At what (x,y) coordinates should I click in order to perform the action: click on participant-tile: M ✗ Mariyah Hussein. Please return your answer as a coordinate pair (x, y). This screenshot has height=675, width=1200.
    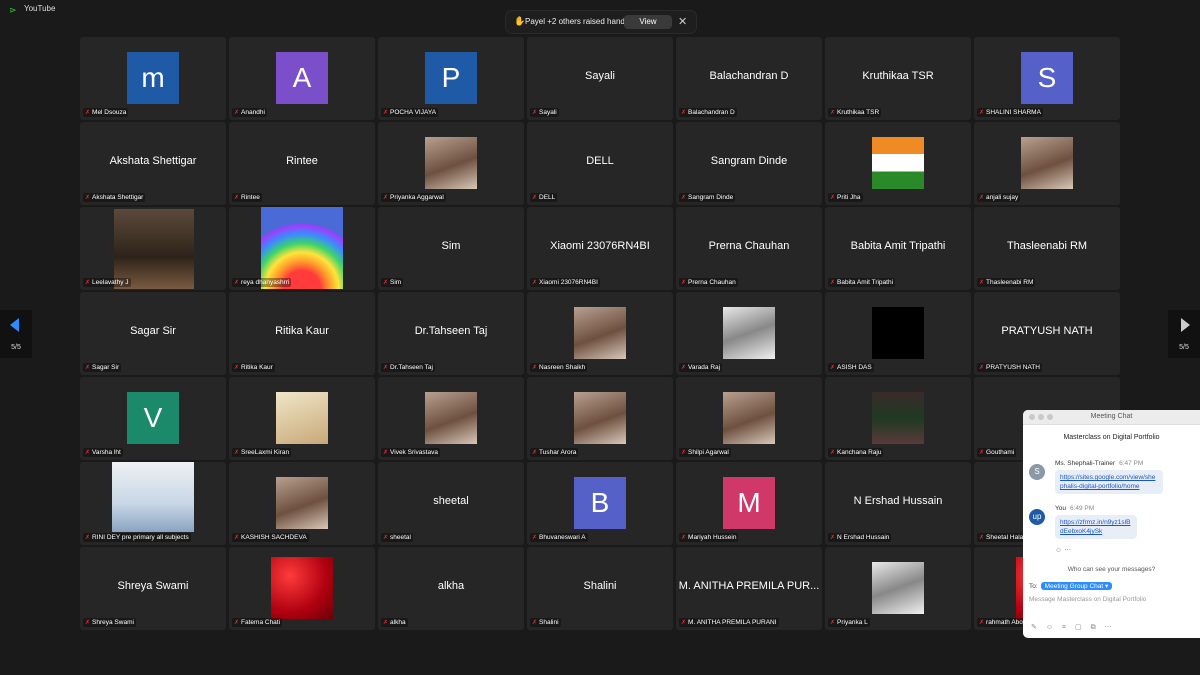
    Looking at the image, I should click on (749, 503).